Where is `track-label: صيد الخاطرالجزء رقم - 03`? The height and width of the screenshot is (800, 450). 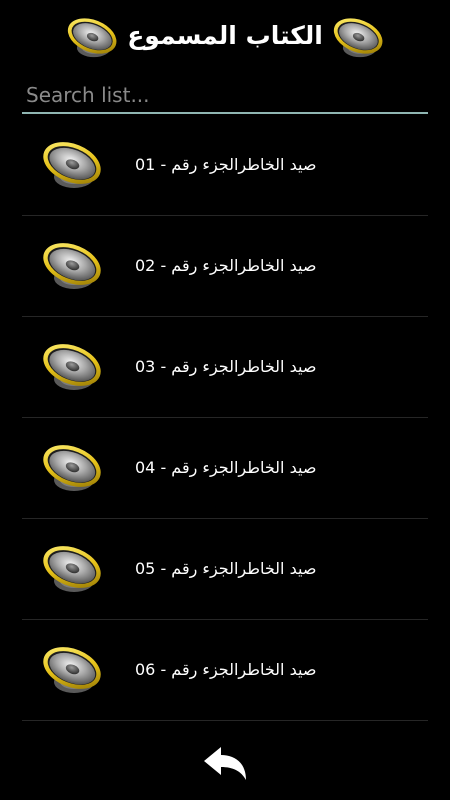 track-label: صيد الخاطرالجزء رقم - 03 is located at coordinates (226, 366).